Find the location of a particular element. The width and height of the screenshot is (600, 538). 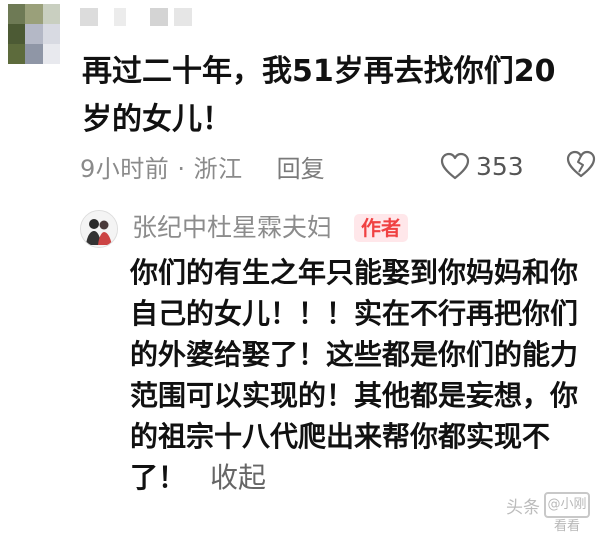

dislike-button is located at coordinates (581, 167).